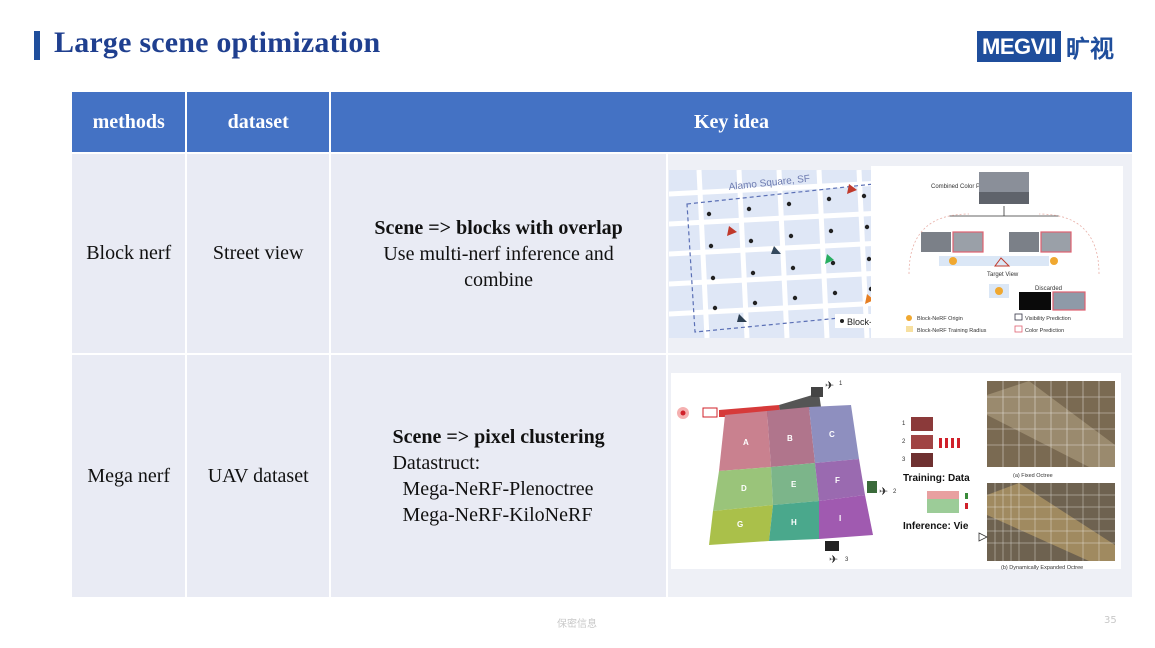  I want to click on svg-text: E, so click(794, 484).